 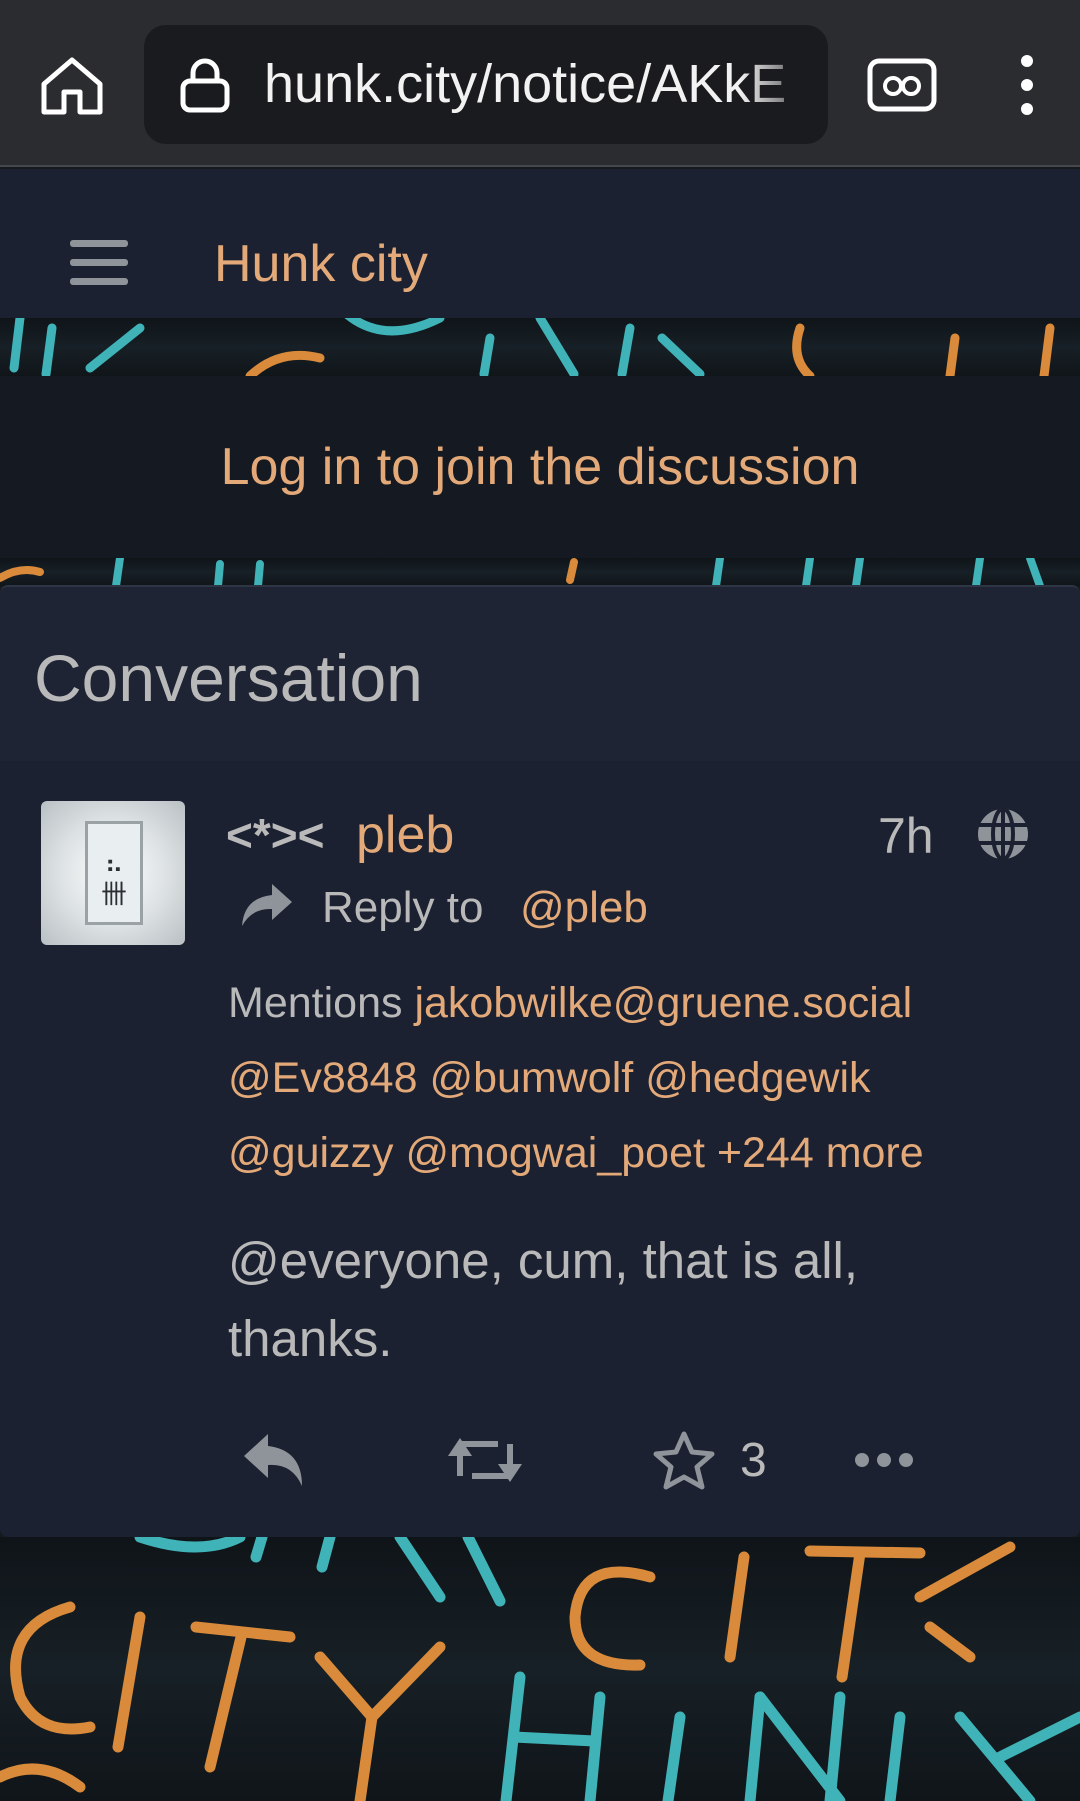 I want to click on overflow-menu-button, so click(x=1025, y=87).